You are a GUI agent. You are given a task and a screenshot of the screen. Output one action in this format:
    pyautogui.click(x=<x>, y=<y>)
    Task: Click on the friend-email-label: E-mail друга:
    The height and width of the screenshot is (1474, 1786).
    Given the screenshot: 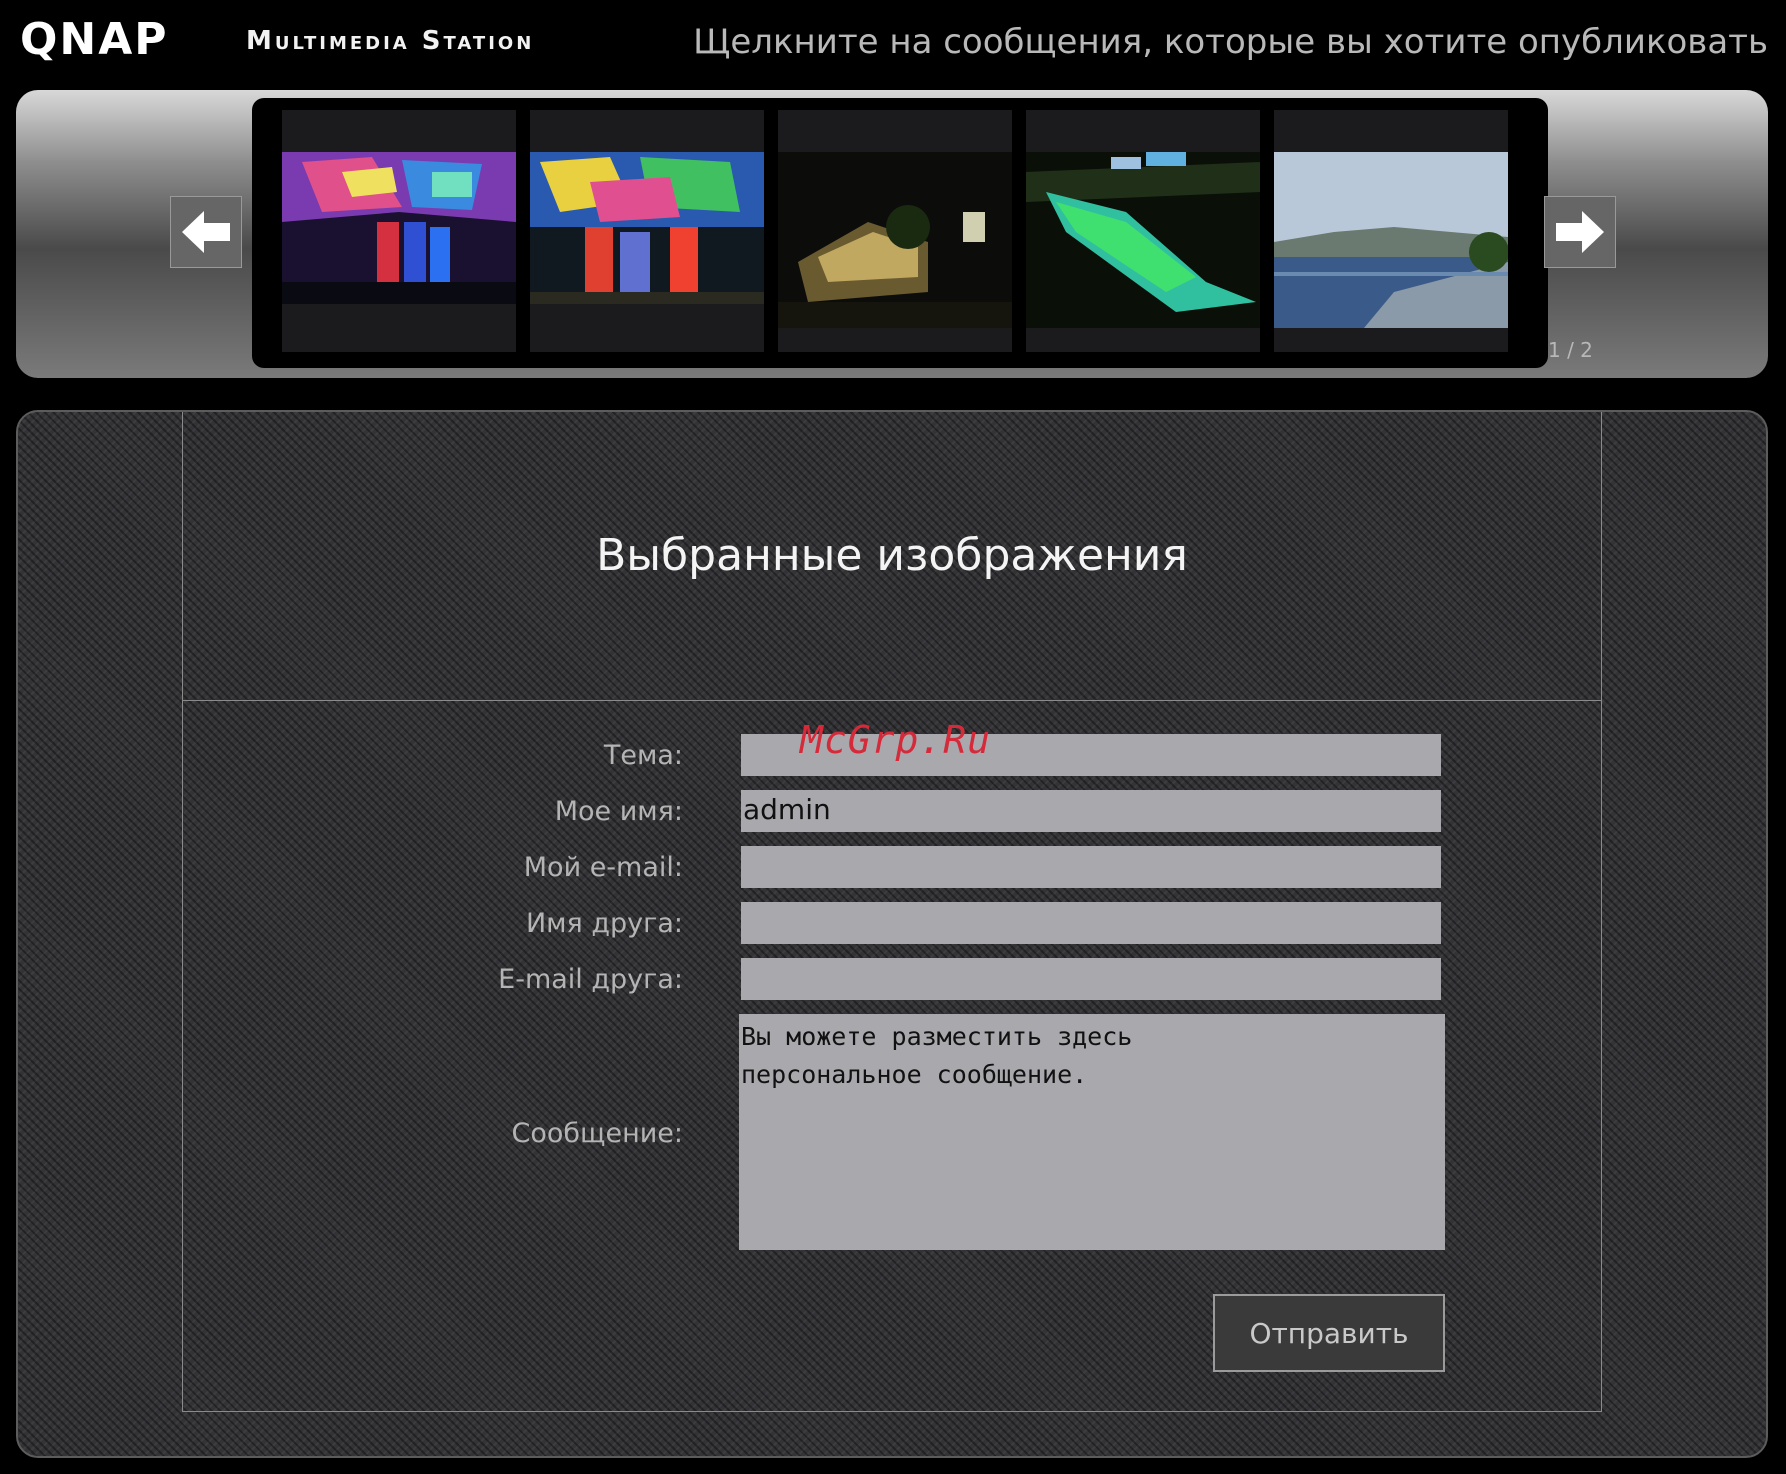 What is the action you would take?
    pyautogui.click(x=590, y=979)
    